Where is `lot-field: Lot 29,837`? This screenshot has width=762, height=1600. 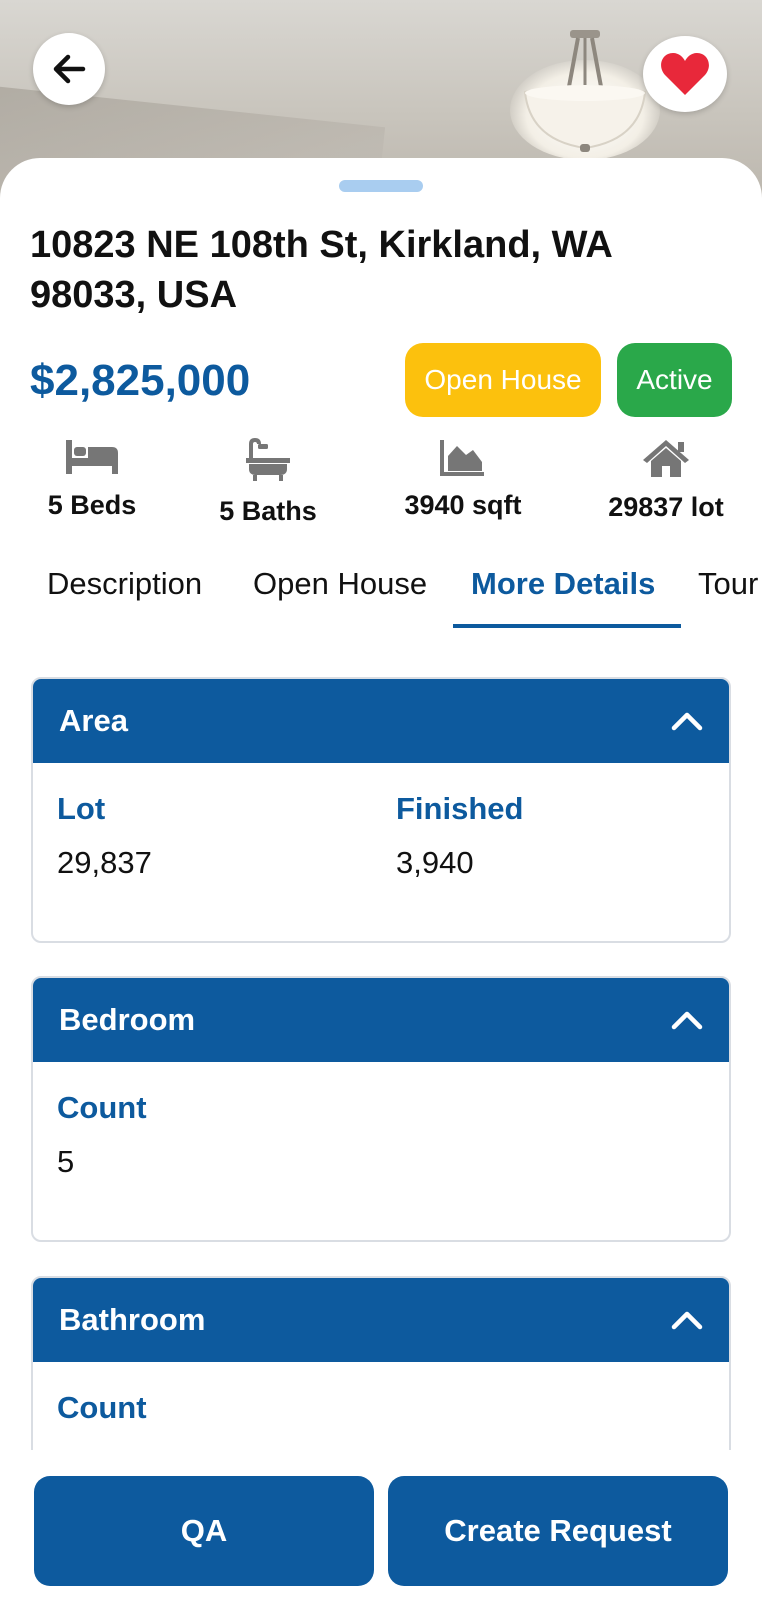
lot-field: Lot 29,837 is located at coordinates (104, 836).